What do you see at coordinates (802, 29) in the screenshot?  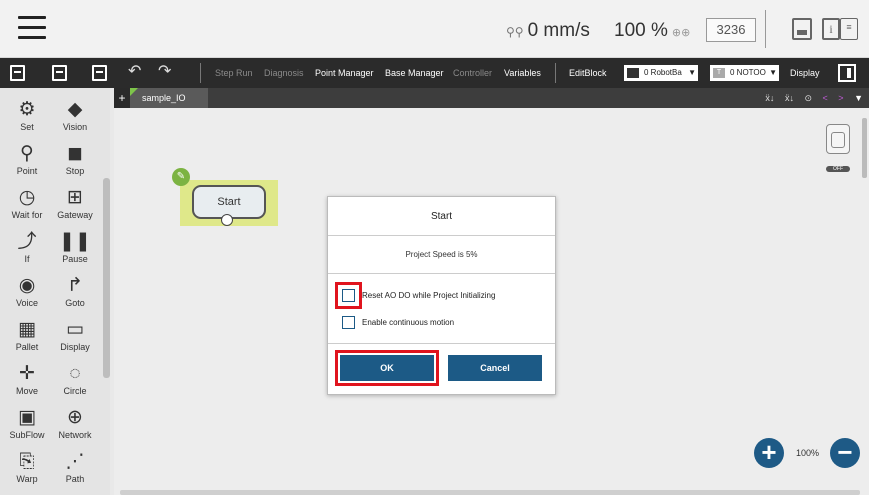 I see `save-icon` at bounding box center [802, 29].